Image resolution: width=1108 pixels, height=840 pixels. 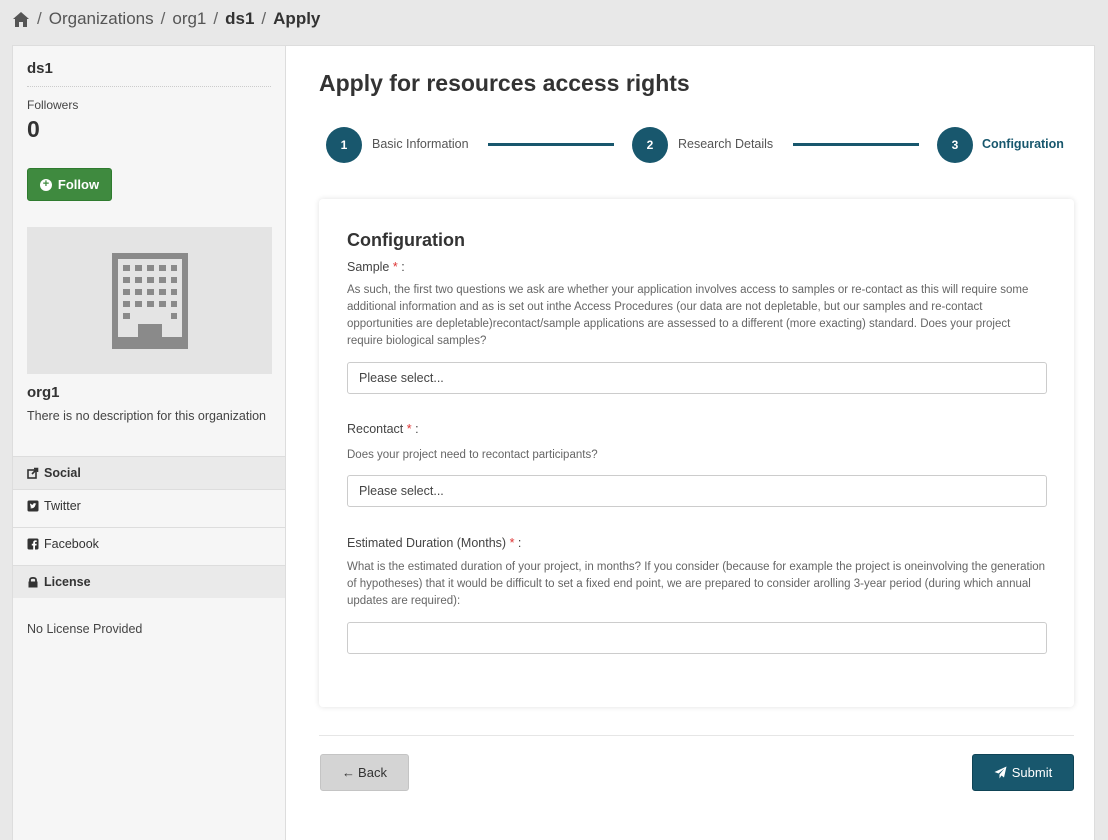 I want to click on twitter-icon, so click(x=33, y=506).